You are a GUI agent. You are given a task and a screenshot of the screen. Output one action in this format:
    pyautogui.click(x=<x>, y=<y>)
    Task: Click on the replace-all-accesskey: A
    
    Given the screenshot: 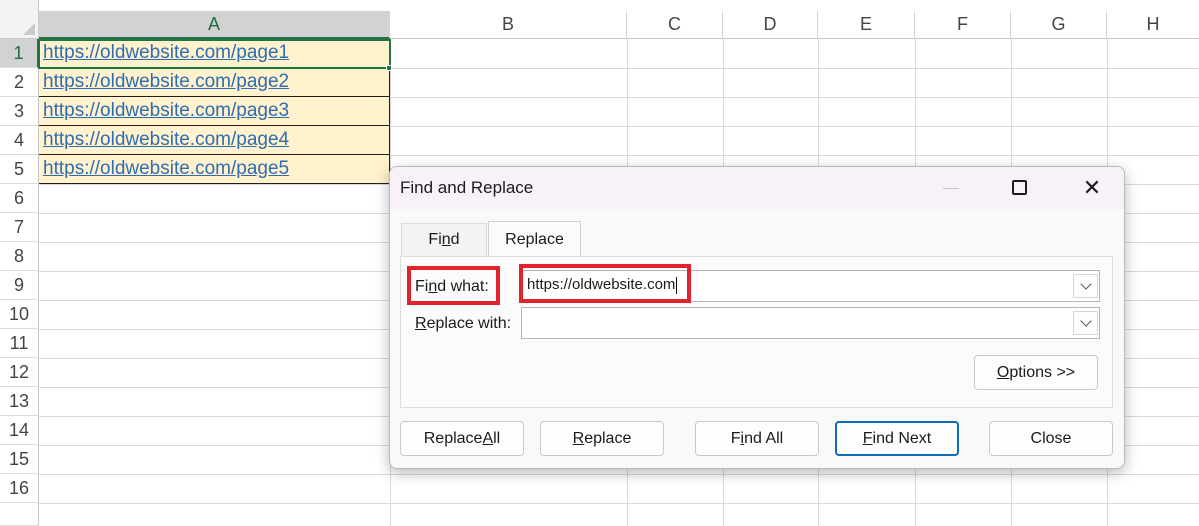 What is the action you would take?
    pyautogui.click(x=488, y=438)
    